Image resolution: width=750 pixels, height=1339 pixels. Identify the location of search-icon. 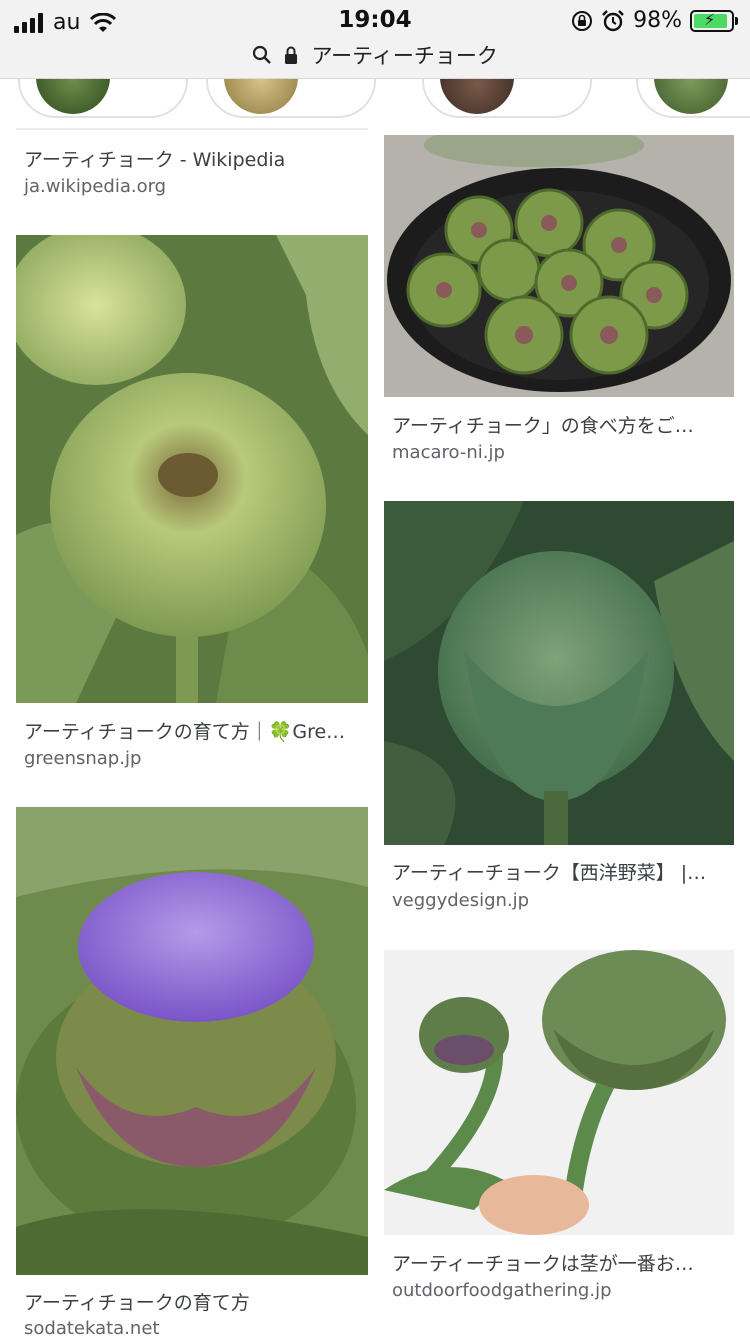
(261, 54).